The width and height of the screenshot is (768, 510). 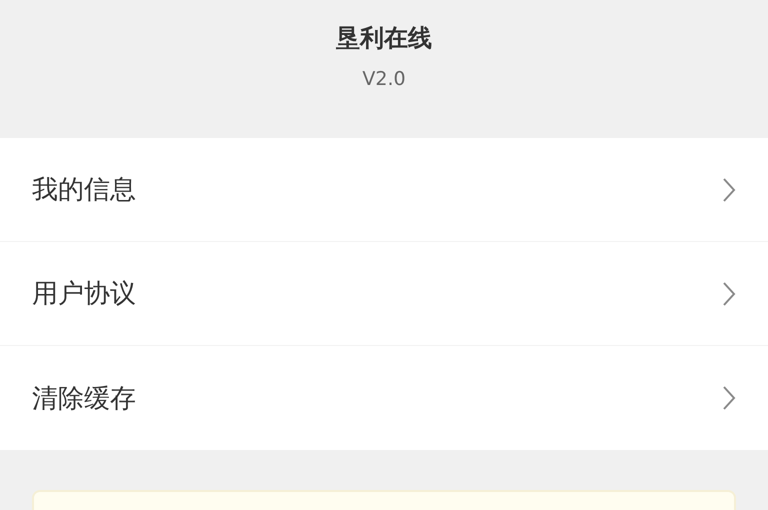 I want to click on app-version: V2.0, so click(x=384, y=79).